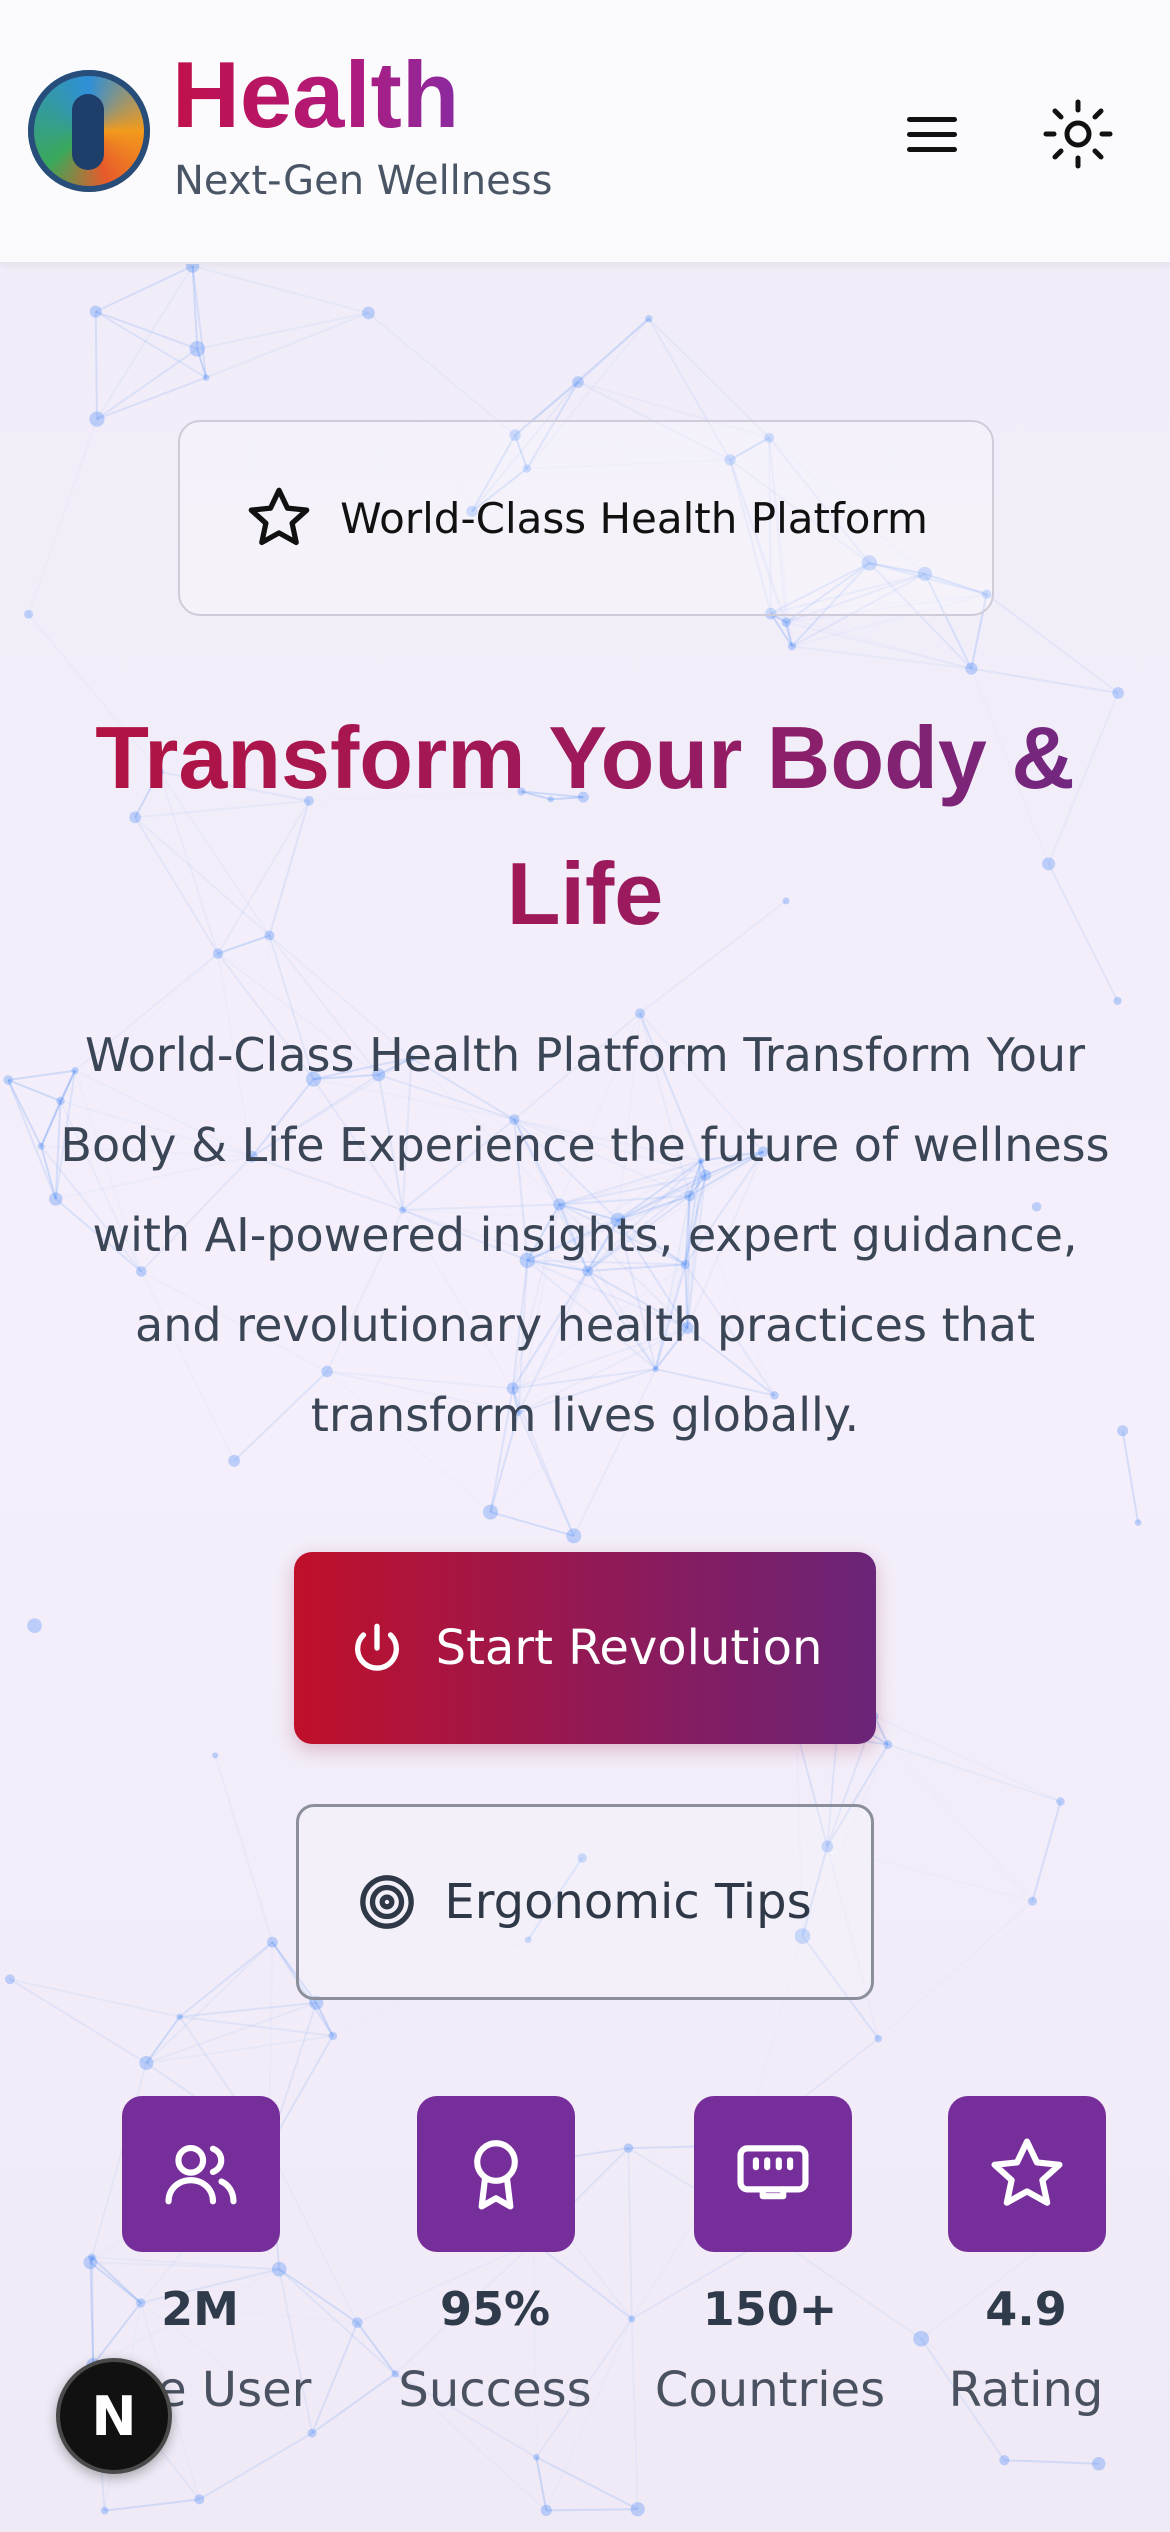  Describe the element at coordinates (1026, 2390) in the screenshot. I see `stat-label: Rating` at that location.